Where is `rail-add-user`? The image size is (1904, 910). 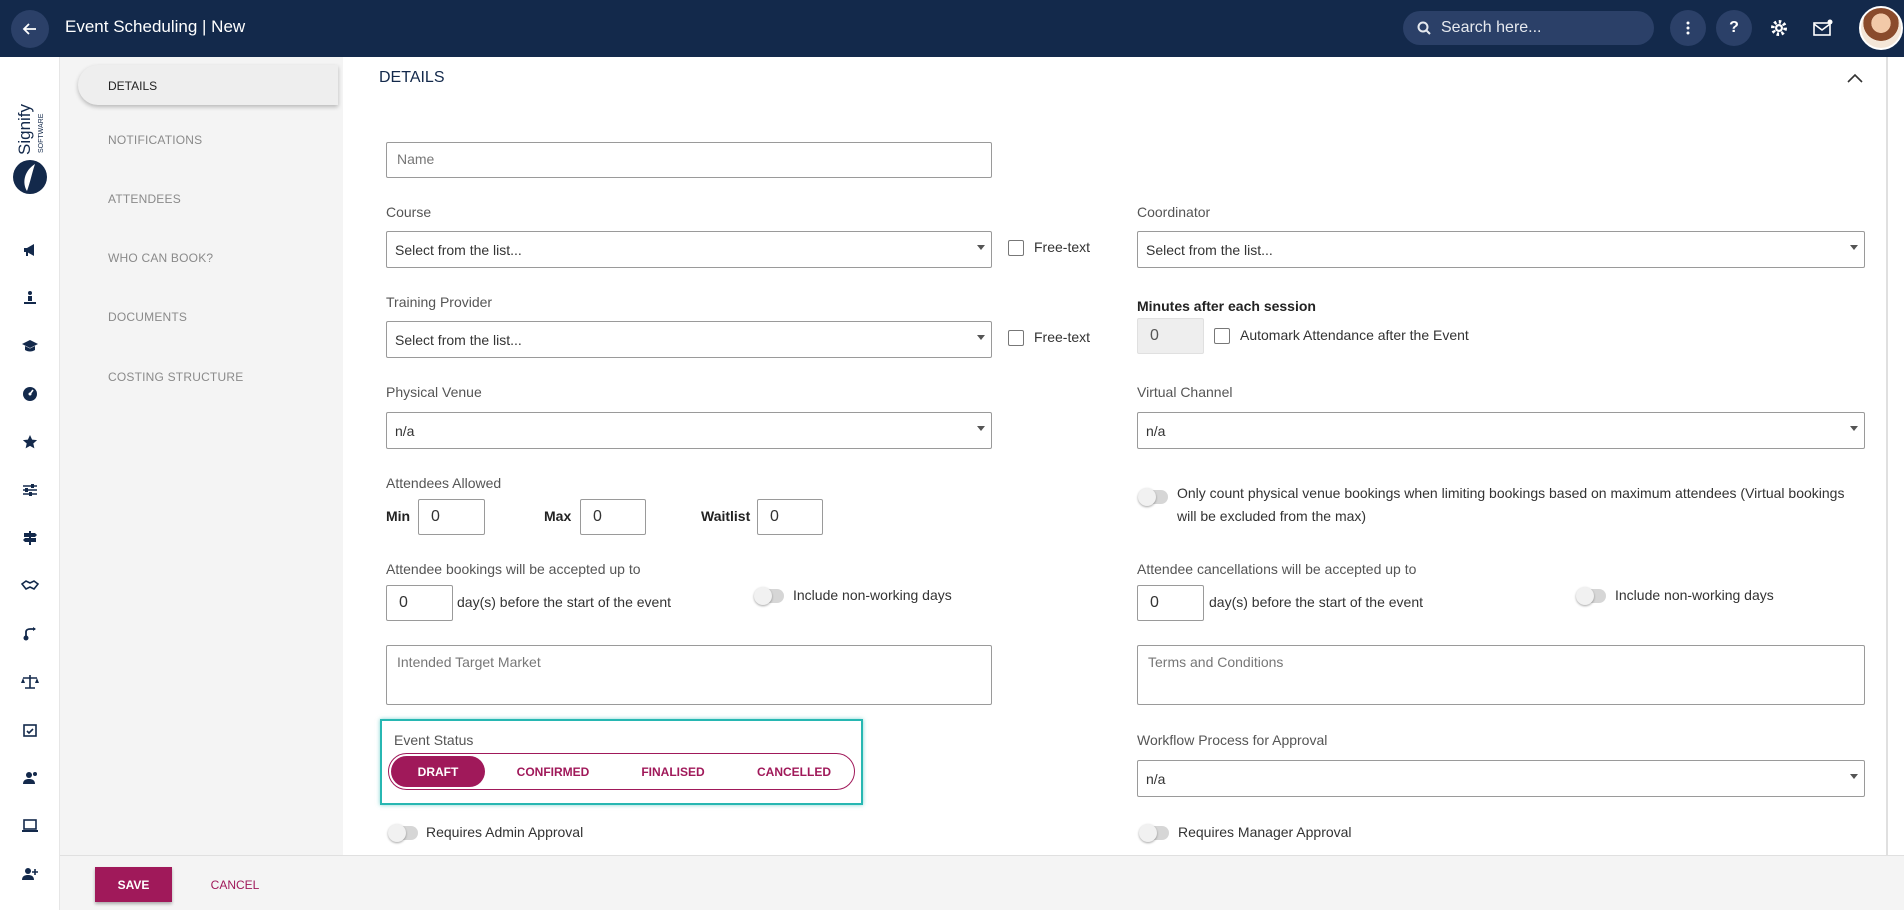
rail-add-user is located at coordinates (30, 874).